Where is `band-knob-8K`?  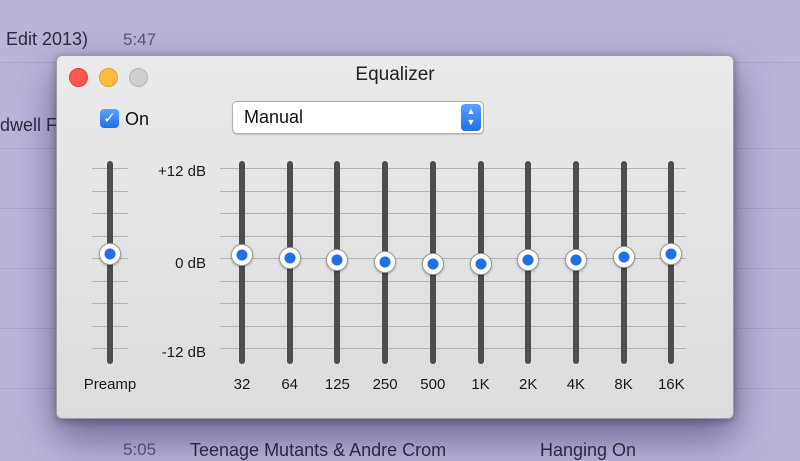
band-knob-8K is located at coordinates (623, 257).